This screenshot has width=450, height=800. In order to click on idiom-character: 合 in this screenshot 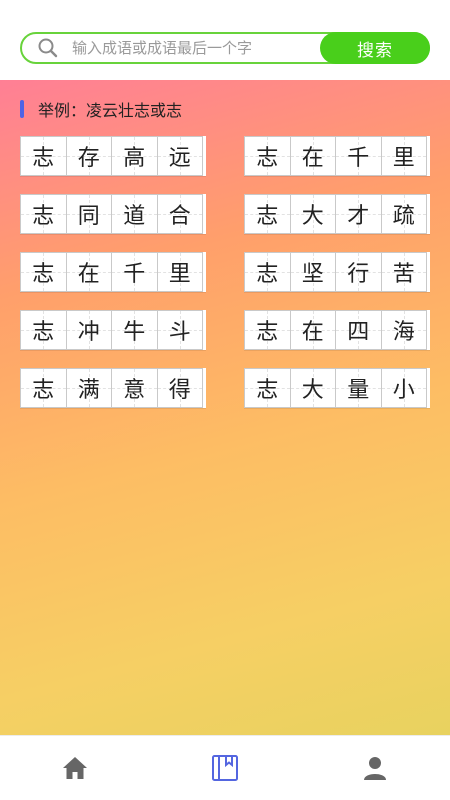, I will do `click(179, 216)`.